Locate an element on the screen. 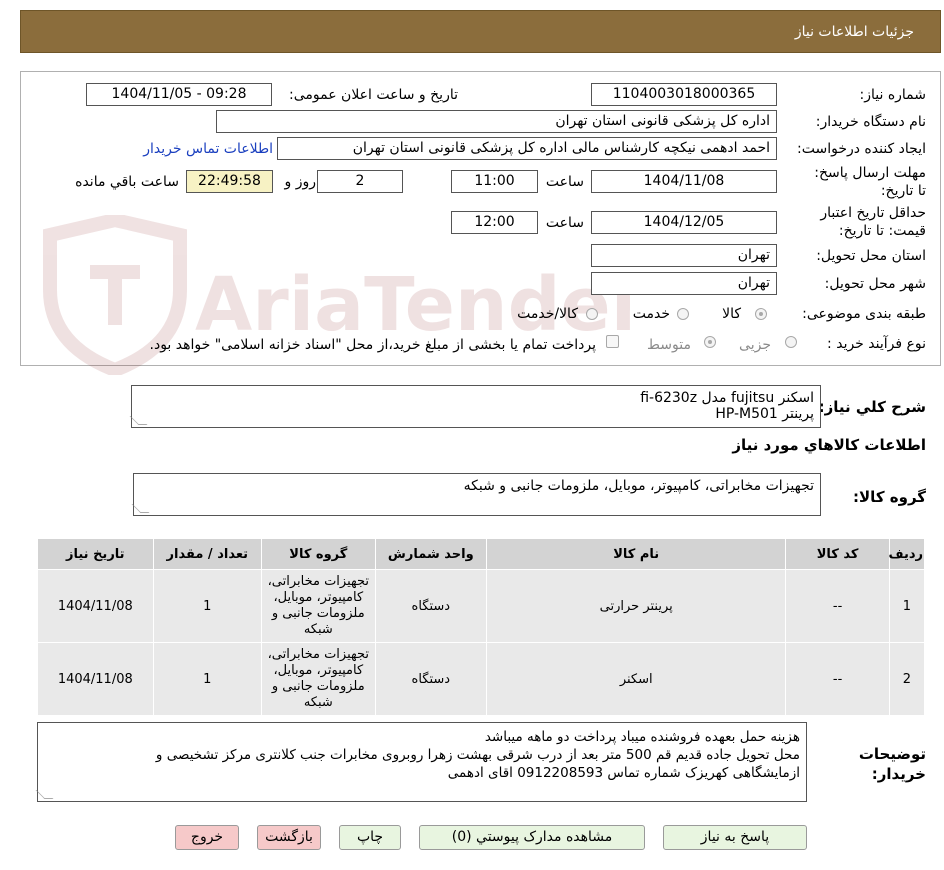  province-label: استان محل تحویل: is located at coordinates (871, 256).